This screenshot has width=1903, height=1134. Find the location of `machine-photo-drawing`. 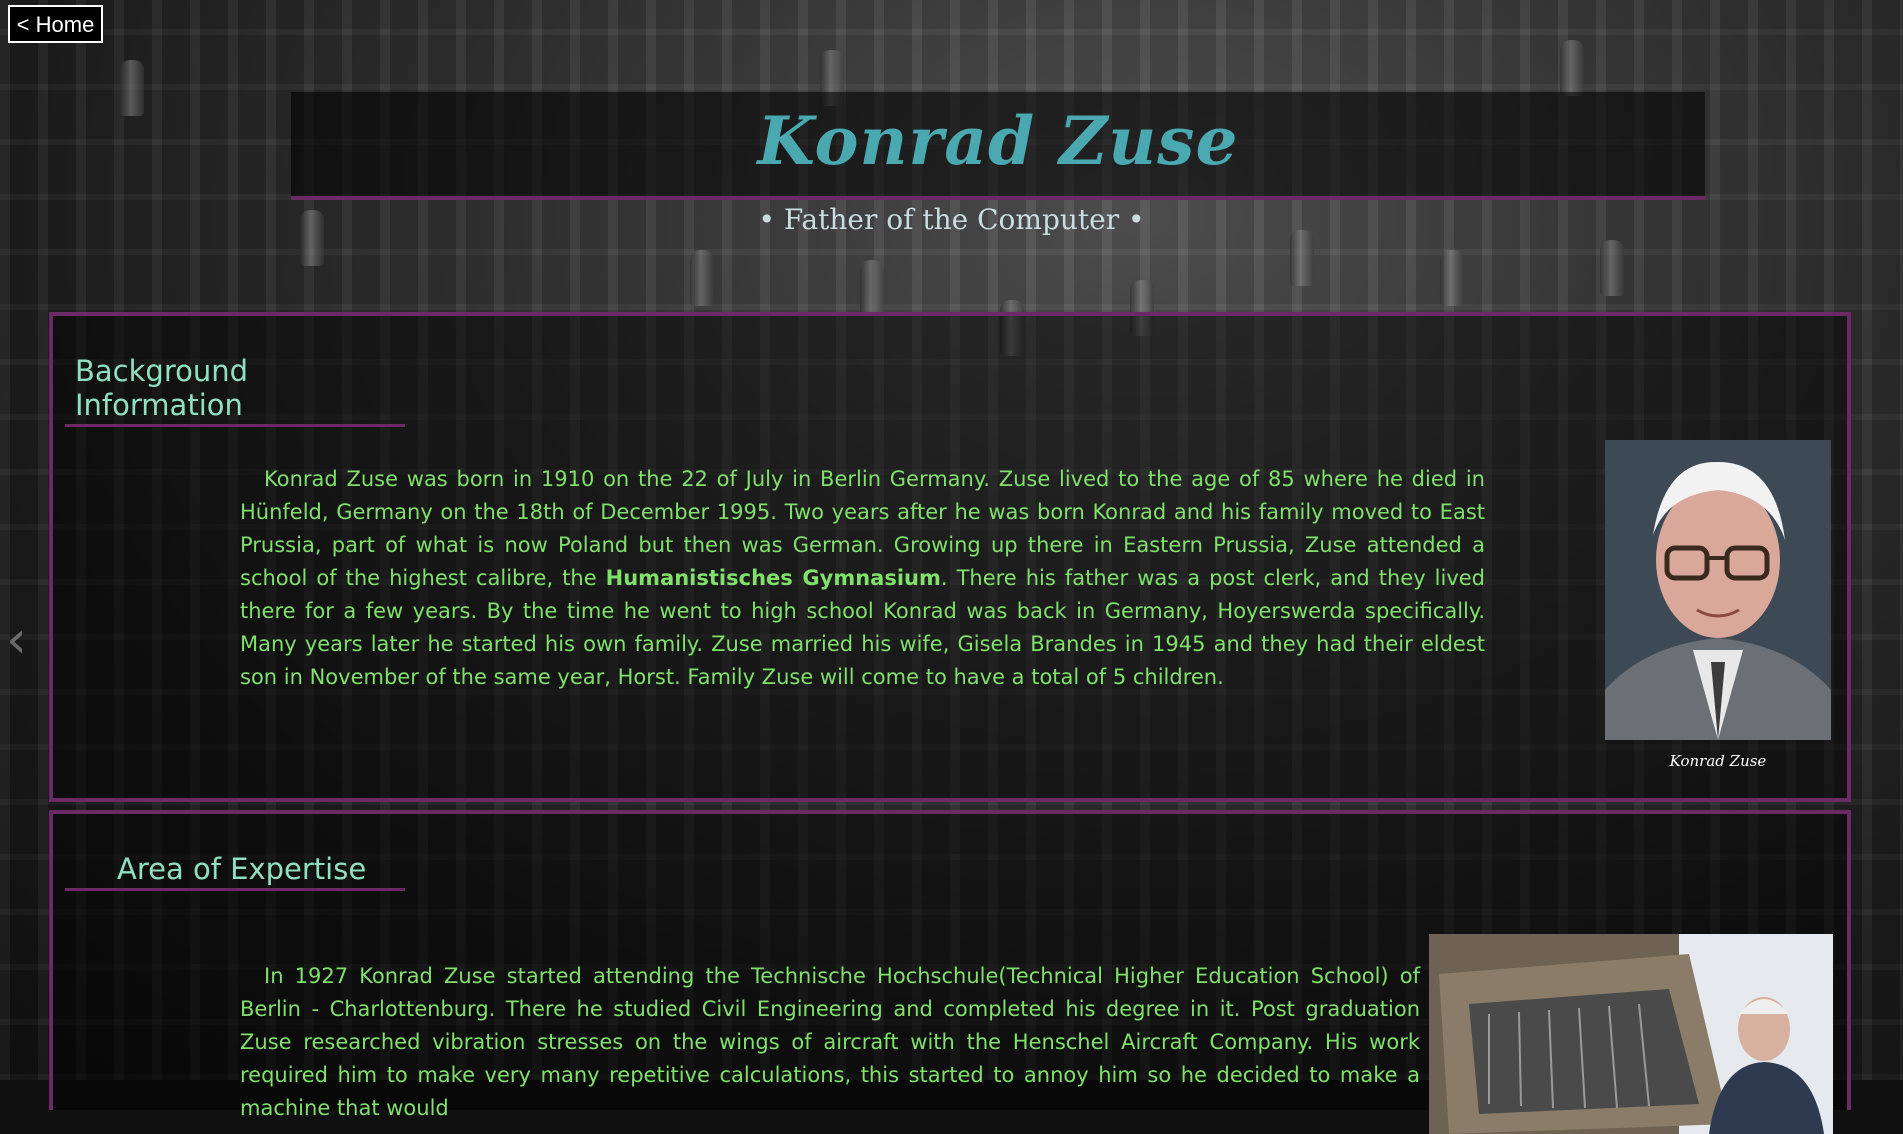

machine-photo-drawing is located at coordinates (1631, 1034).